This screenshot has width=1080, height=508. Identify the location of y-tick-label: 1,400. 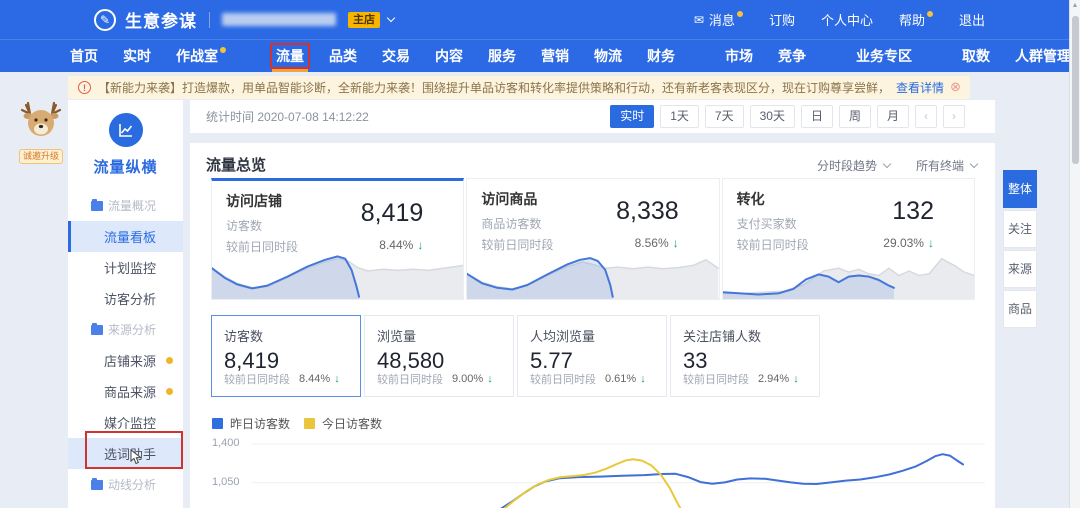
(226, 443).